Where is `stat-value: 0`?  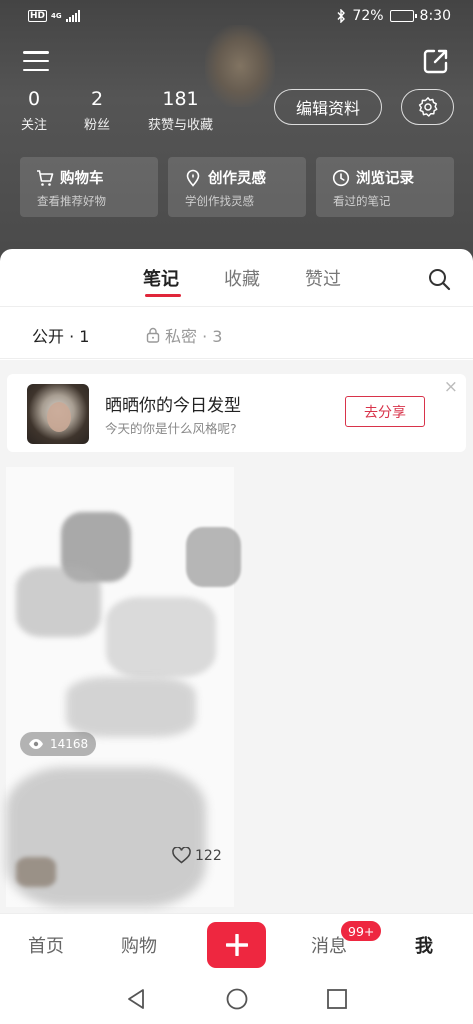 stat-value: 0 is located at coordinates (34, 99).